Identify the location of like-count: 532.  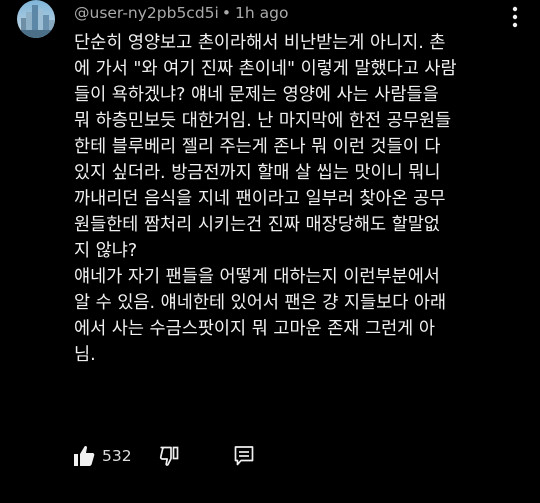
(117, 456).